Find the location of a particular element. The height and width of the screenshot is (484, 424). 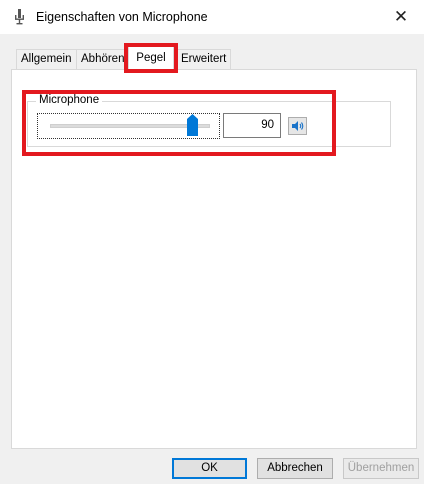

tab-allgemein: Allgemein is located at coordinates (46, 59).